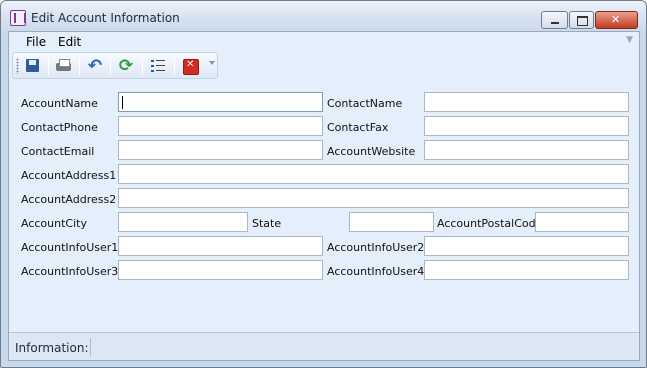 Image resolution: width=647 pixels, height=368 pixels. Describe the element at coordinates (70, 271) in the screenshot. I see `account-info-user3-label: AccountInfoUser3` at that location.